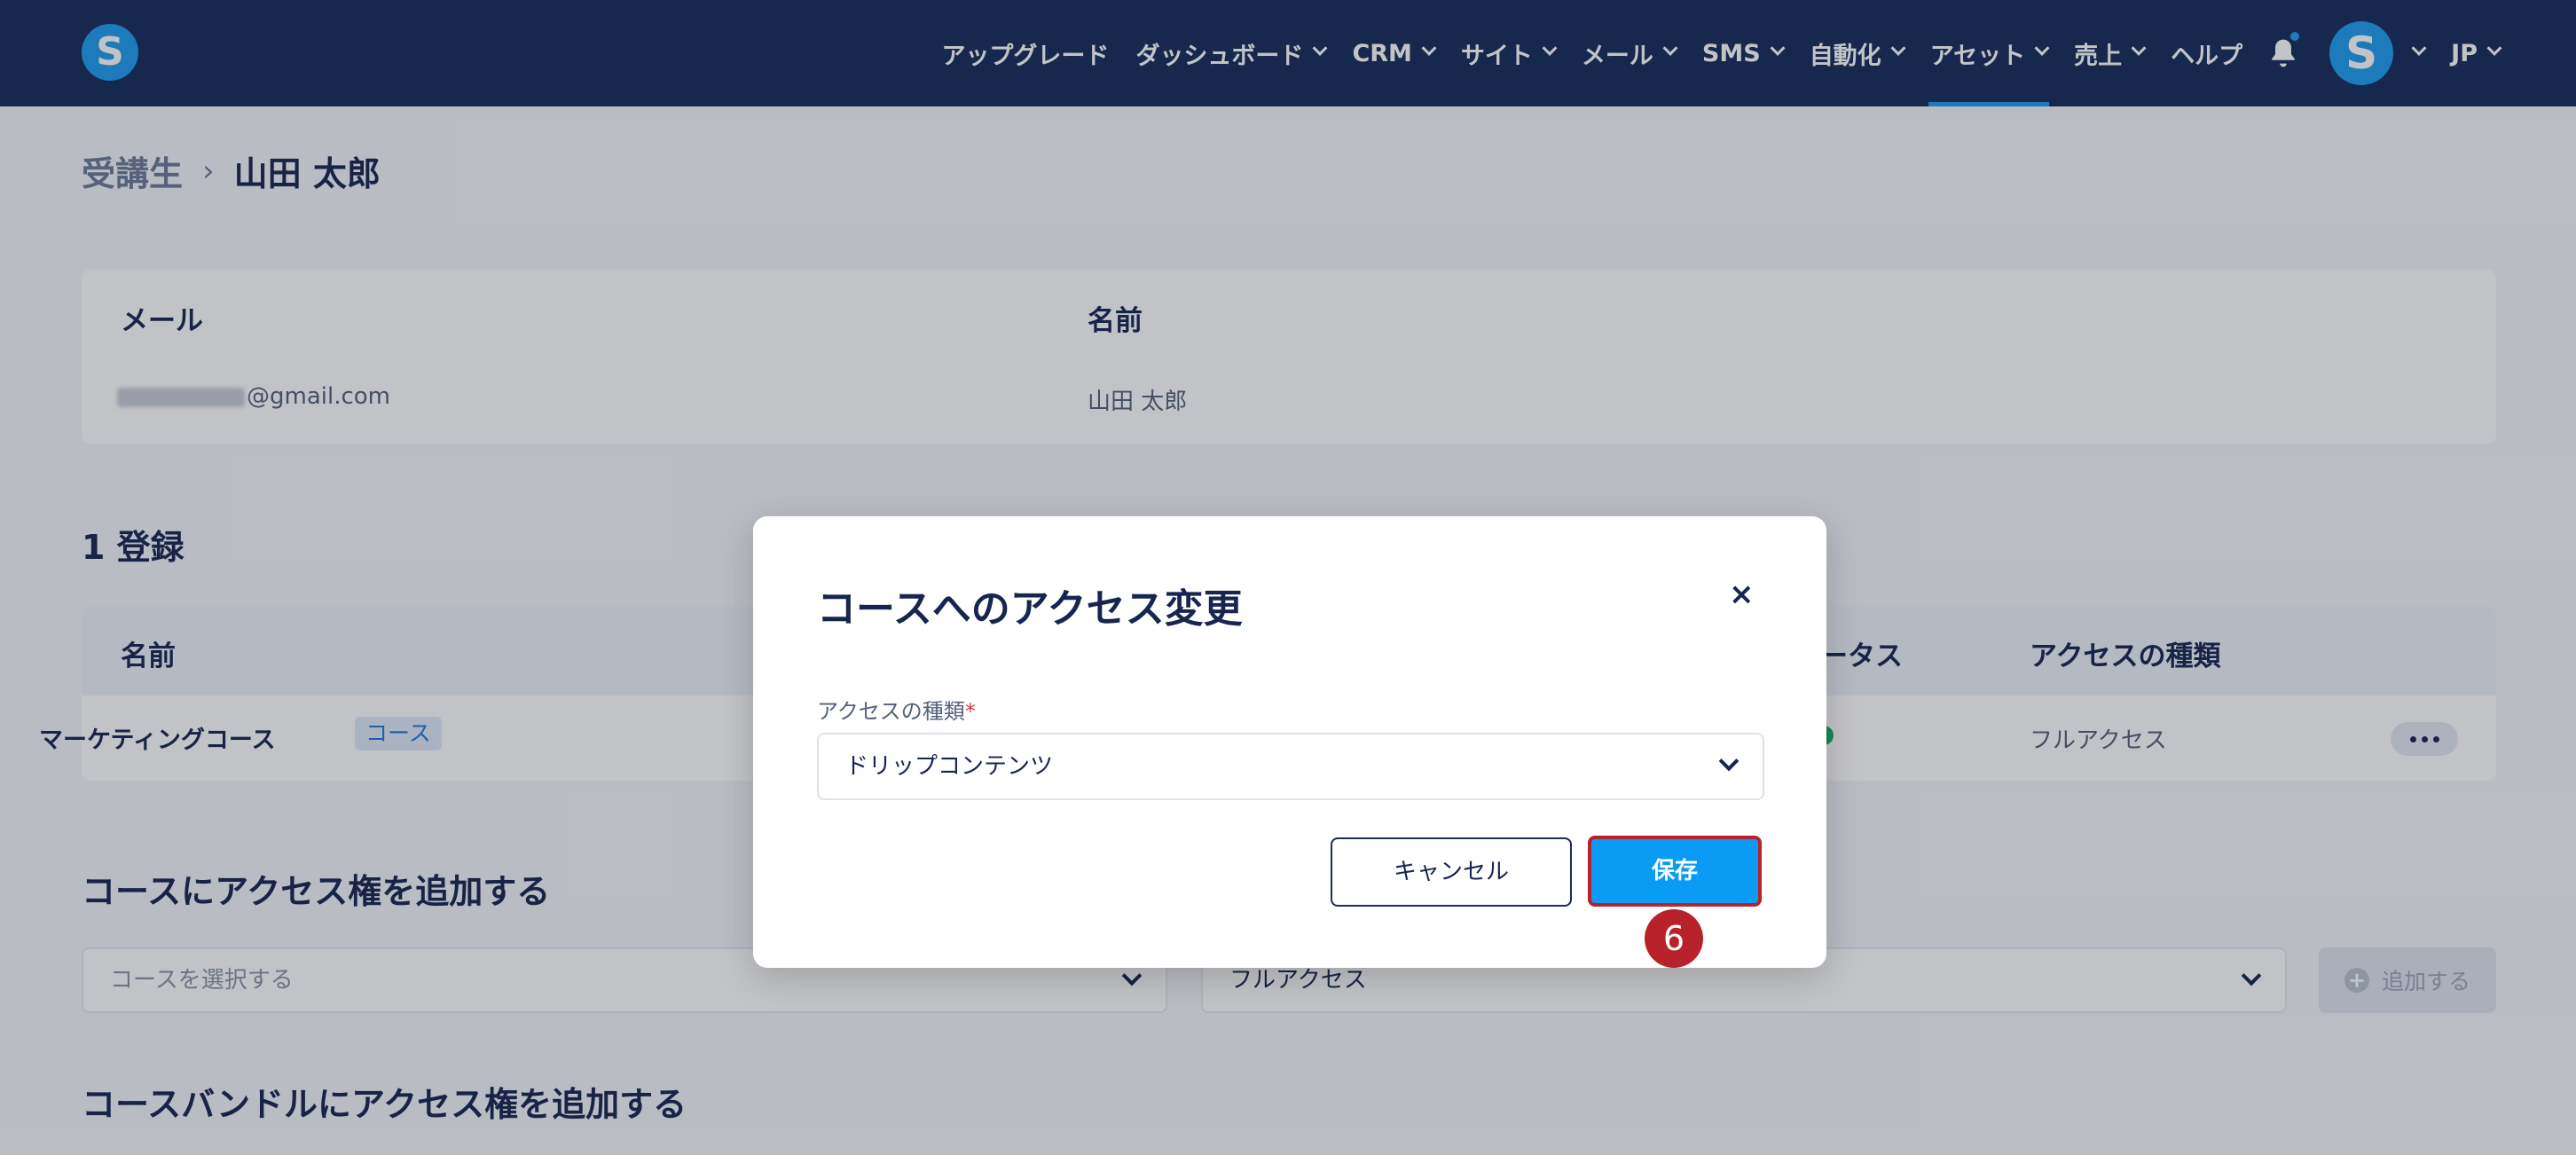  I want to click on cancel-button: キャンセル, so click(1451, 872).